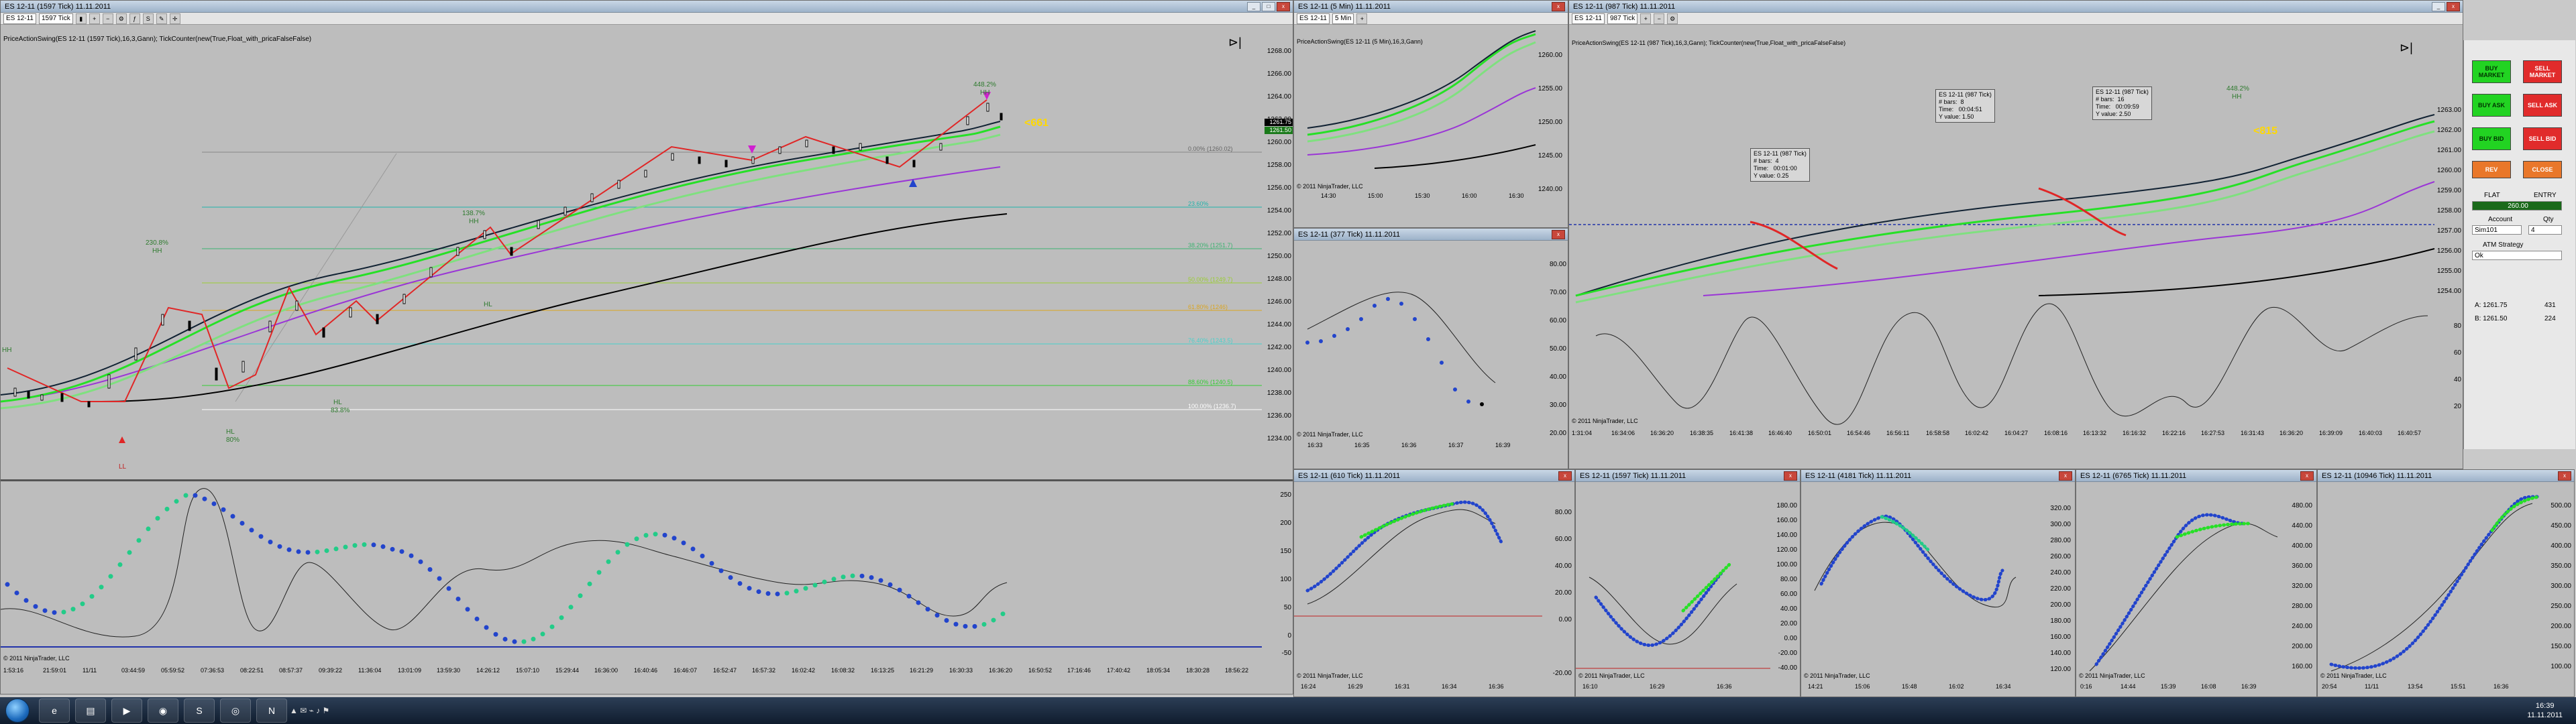 The width and height of the screenshot is (2576, 724). I want to click on osc-tick: 20, so click(2457, 406).